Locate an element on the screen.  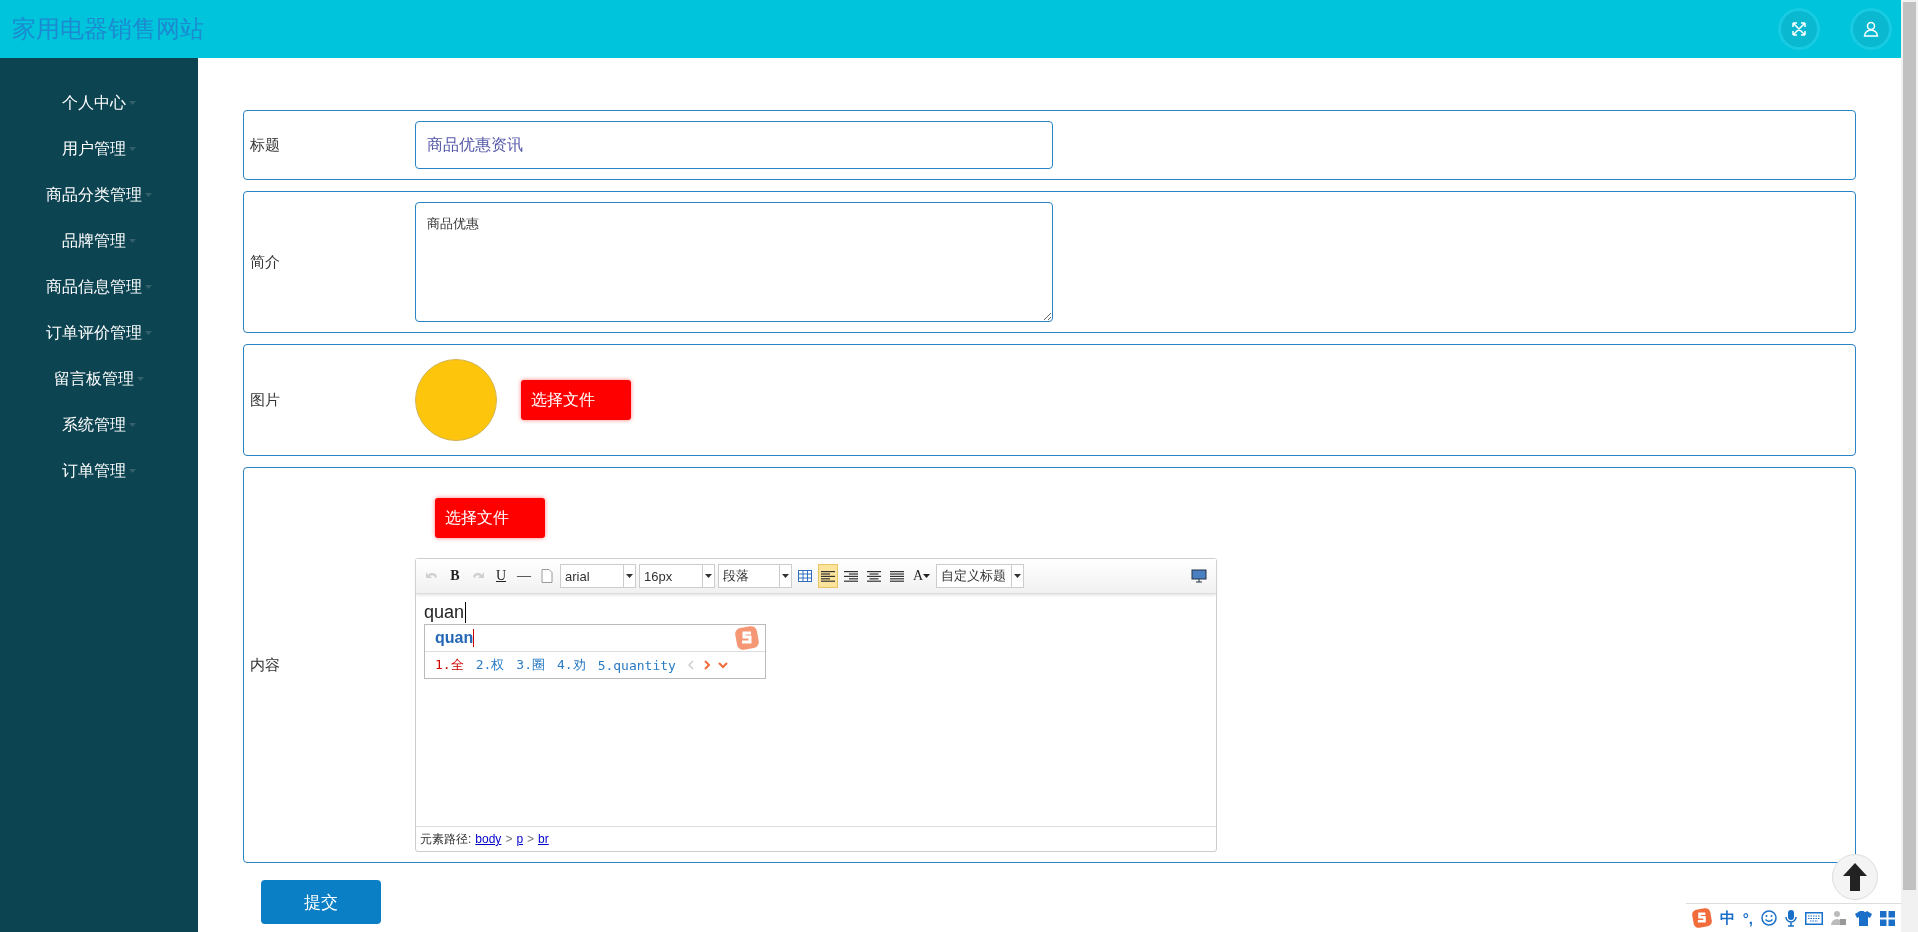
page-icon is located at coordinates (547, 576).